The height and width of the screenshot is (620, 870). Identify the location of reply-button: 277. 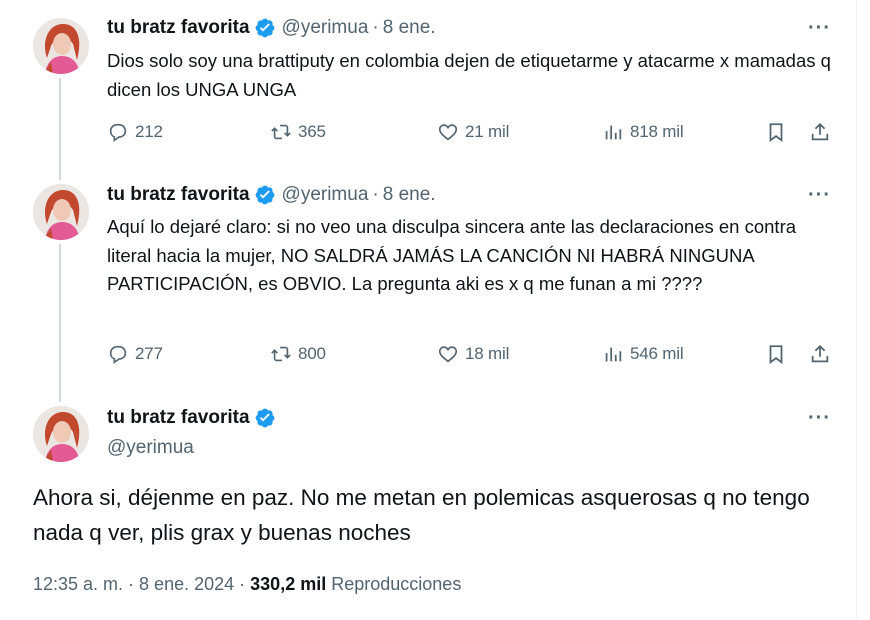
(135, 354).